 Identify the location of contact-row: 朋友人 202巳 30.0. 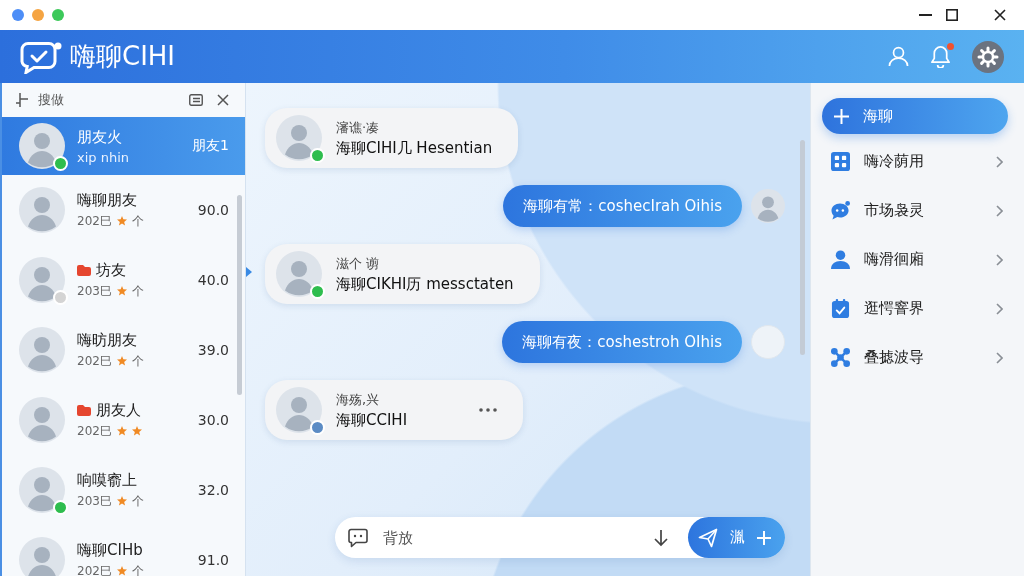
(123, 420).